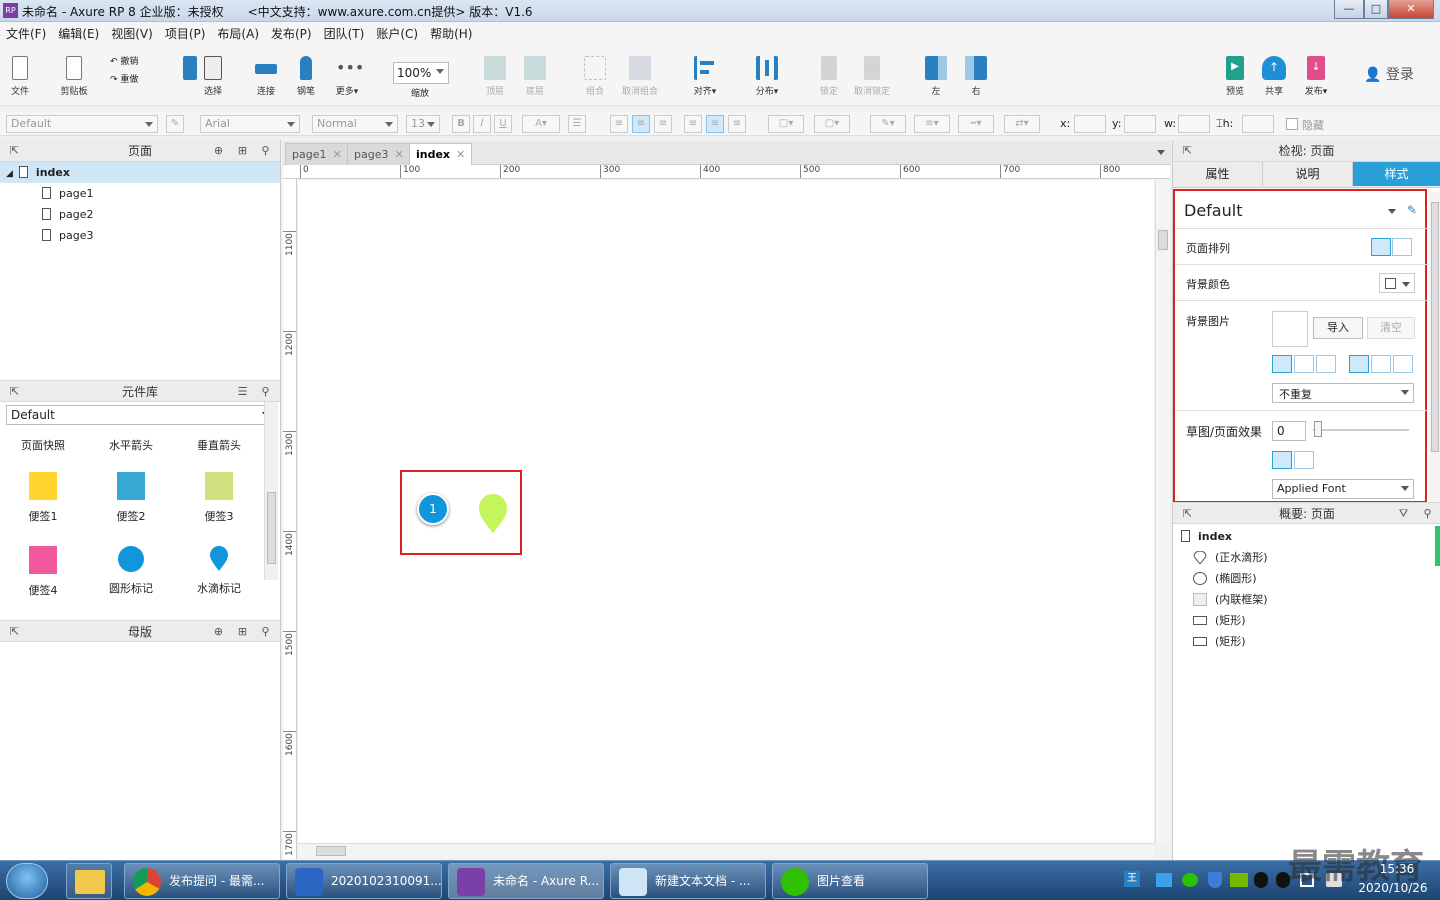 The width and height of the screenshot is (1440, 900). Describe the element at coordinates (461, 124) in the screenshot. I see `bold-icon: B` at that location.